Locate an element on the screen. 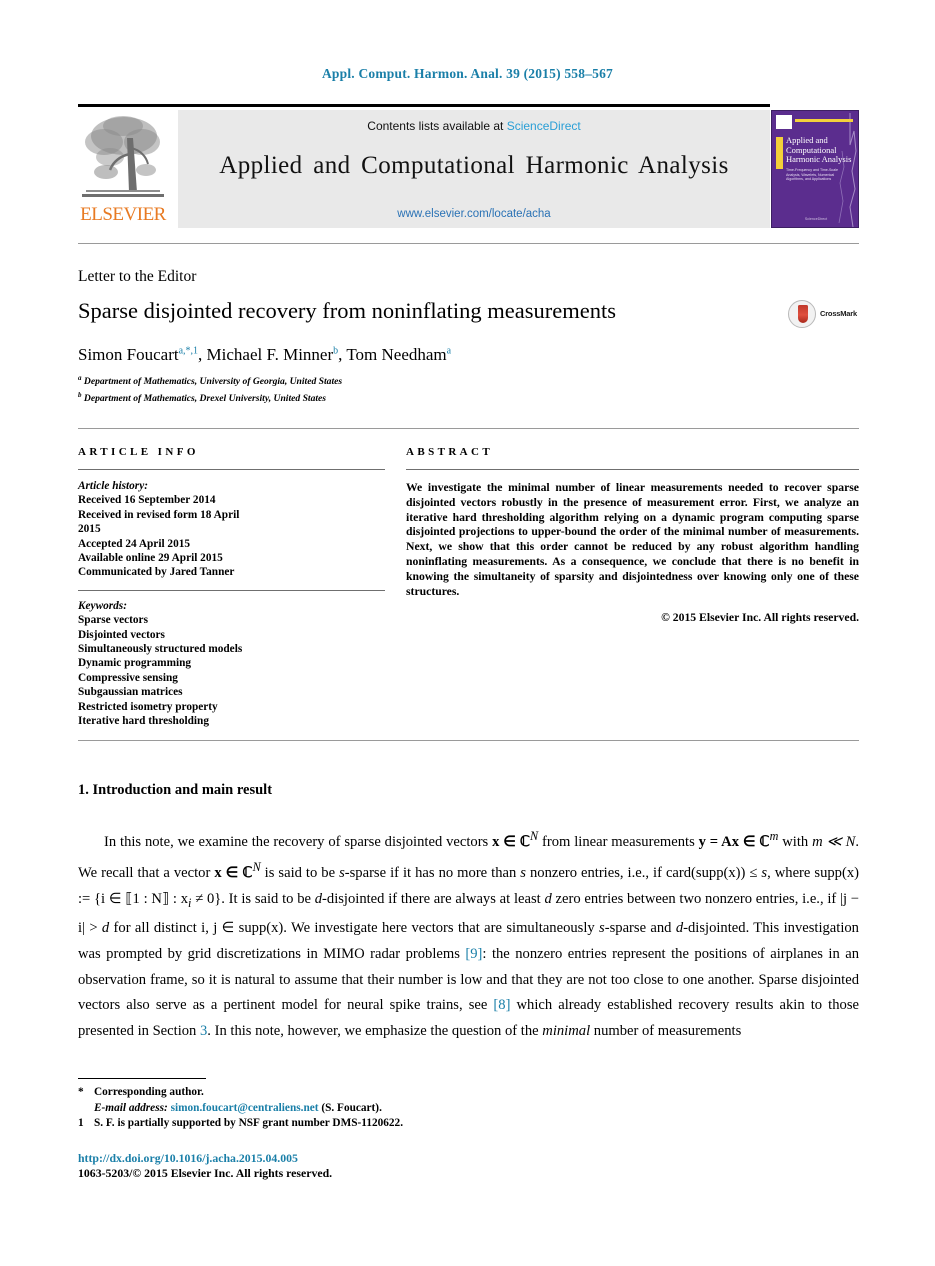 The image size is (935, 1266). body-seg: -sparse if it has no more than is located at coordinates (432, 873).